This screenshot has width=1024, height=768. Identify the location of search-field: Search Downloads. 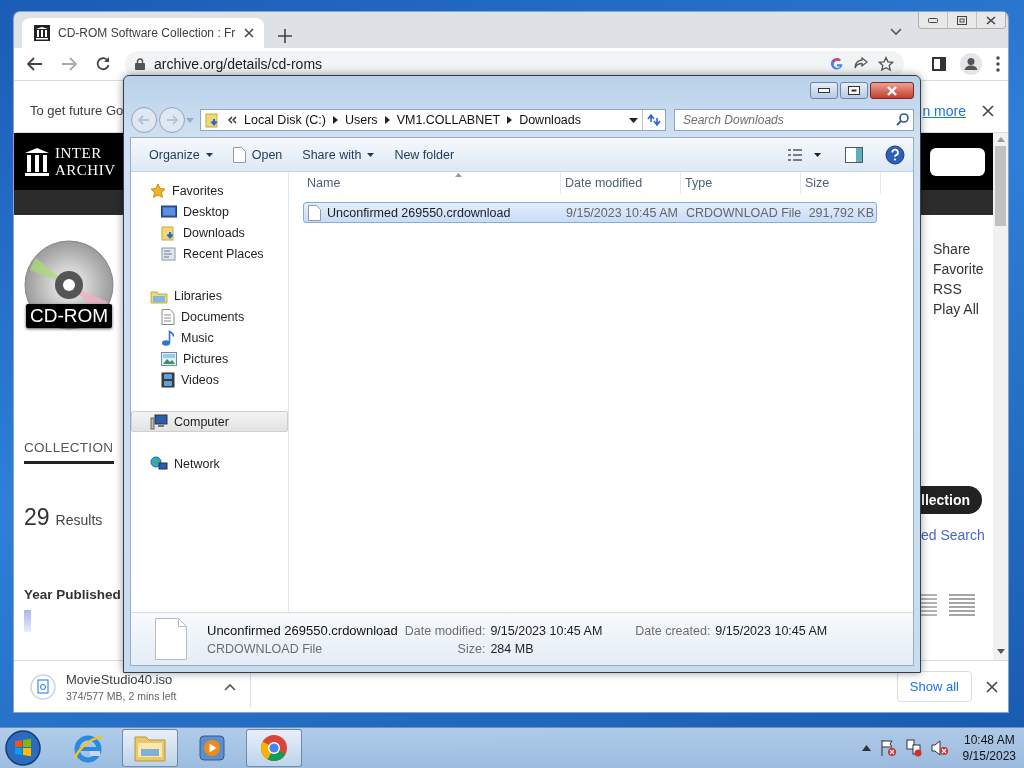
(794, 120).